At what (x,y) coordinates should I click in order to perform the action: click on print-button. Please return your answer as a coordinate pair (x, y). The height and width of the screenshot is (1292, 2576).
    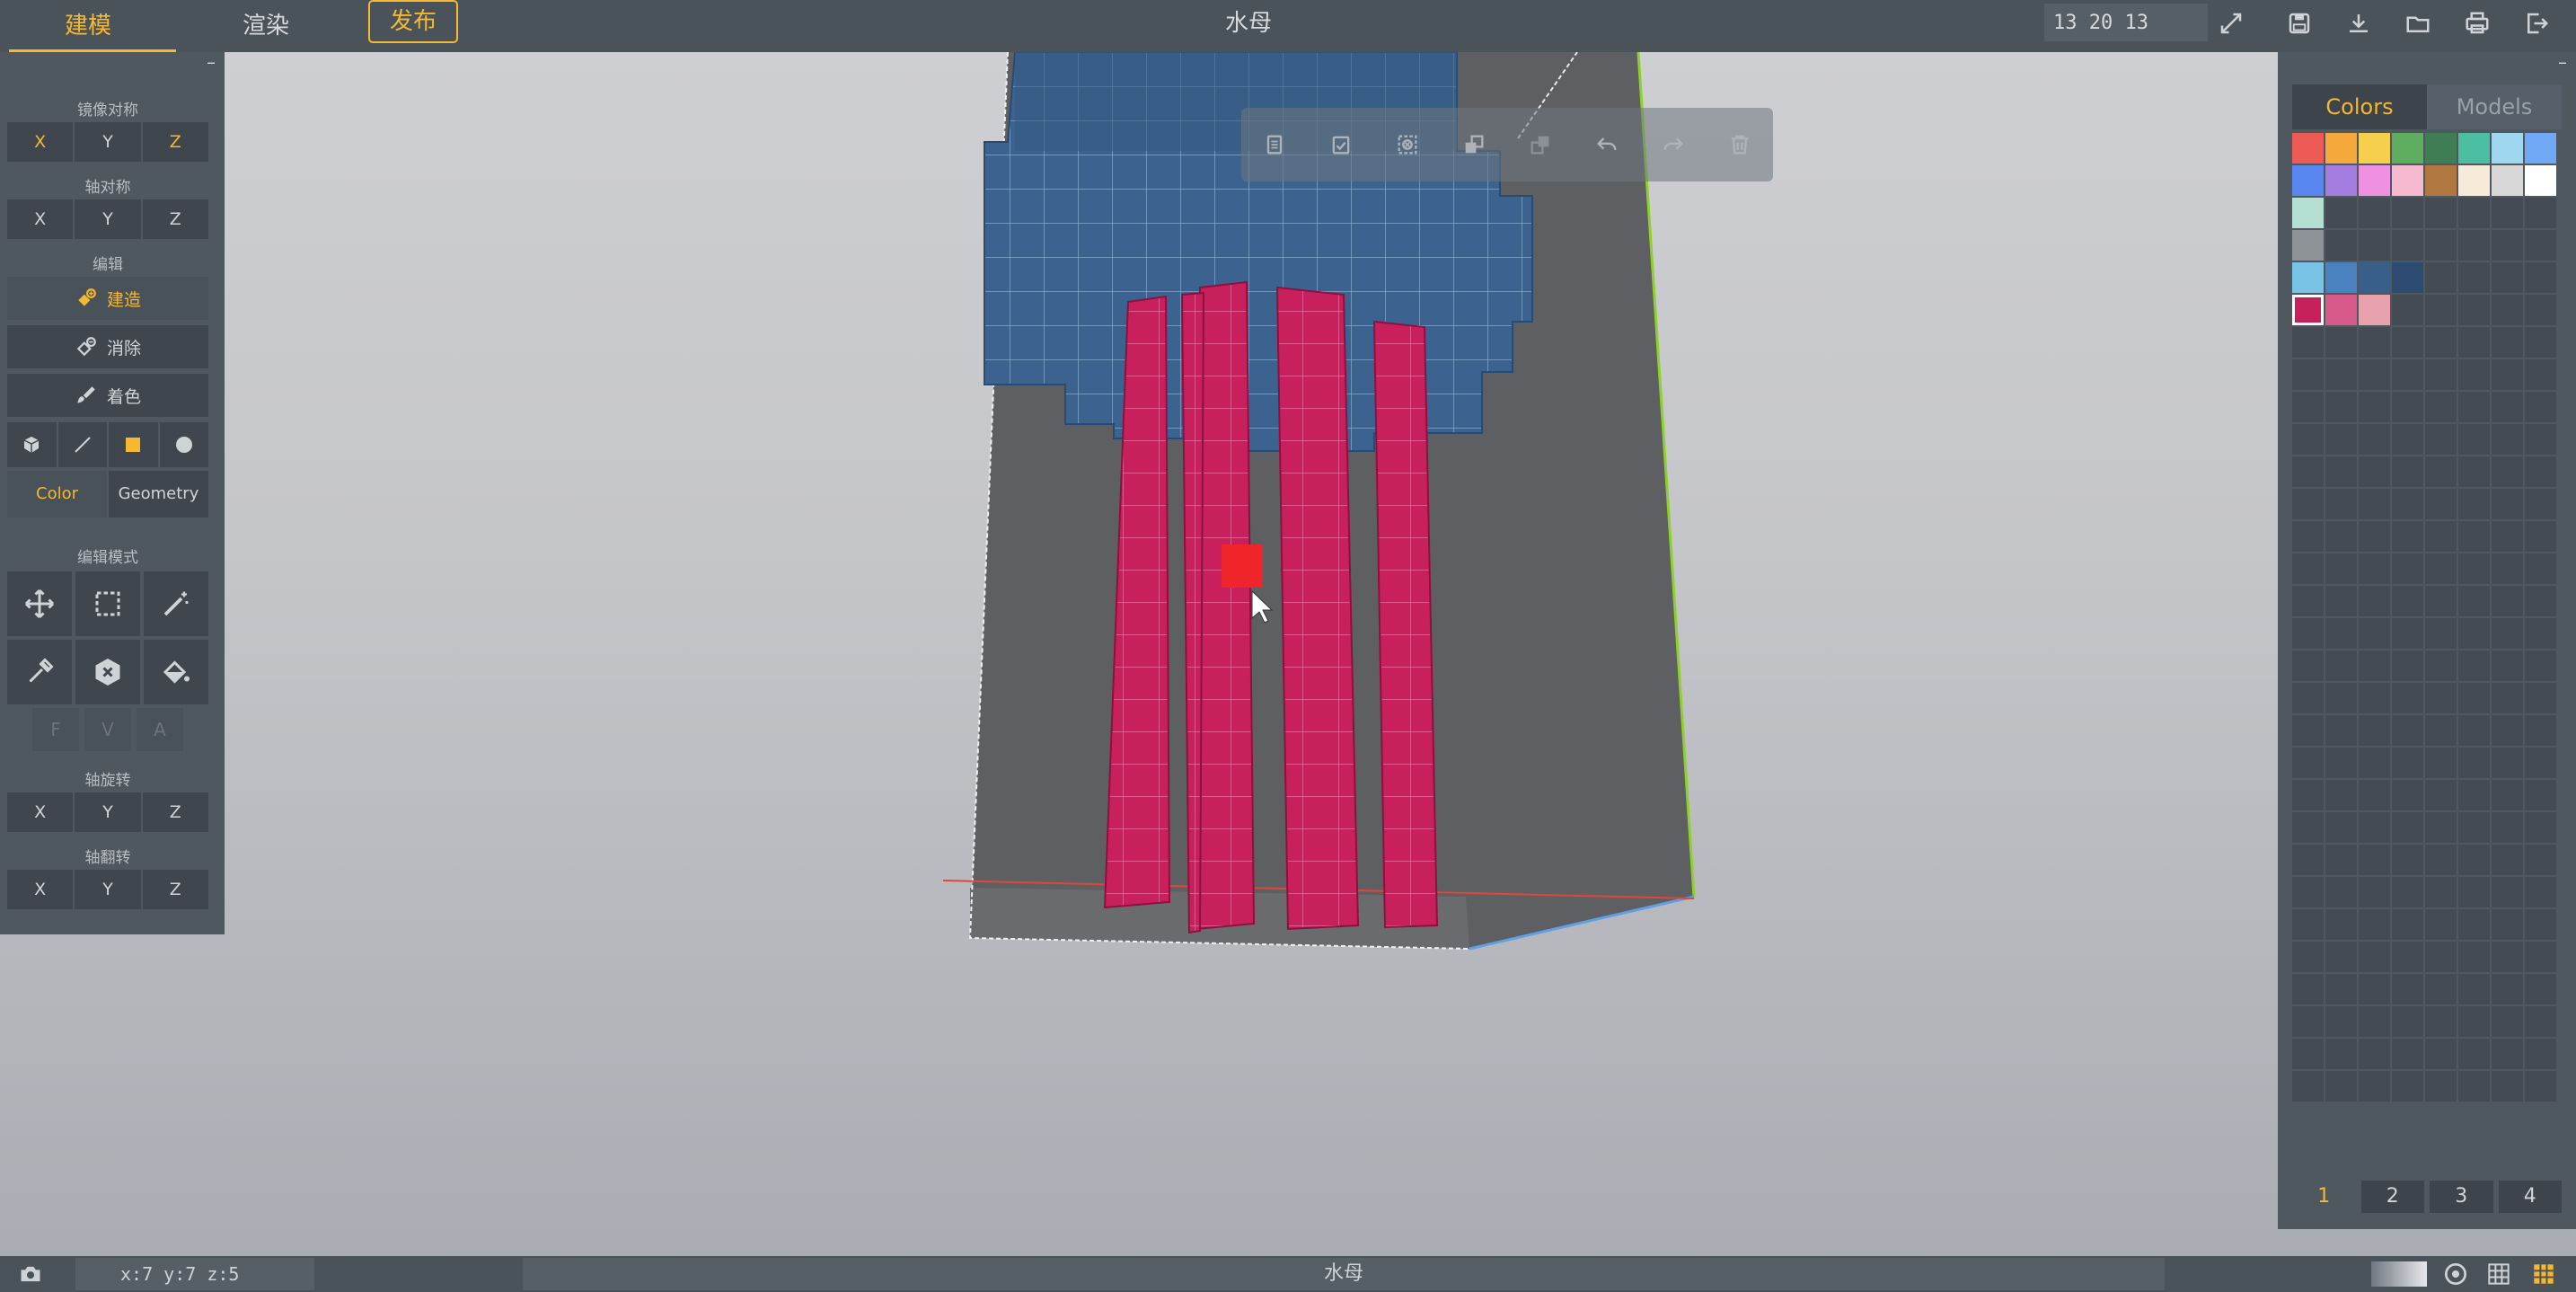
    Looking at the image, I should click on (2477, 23).